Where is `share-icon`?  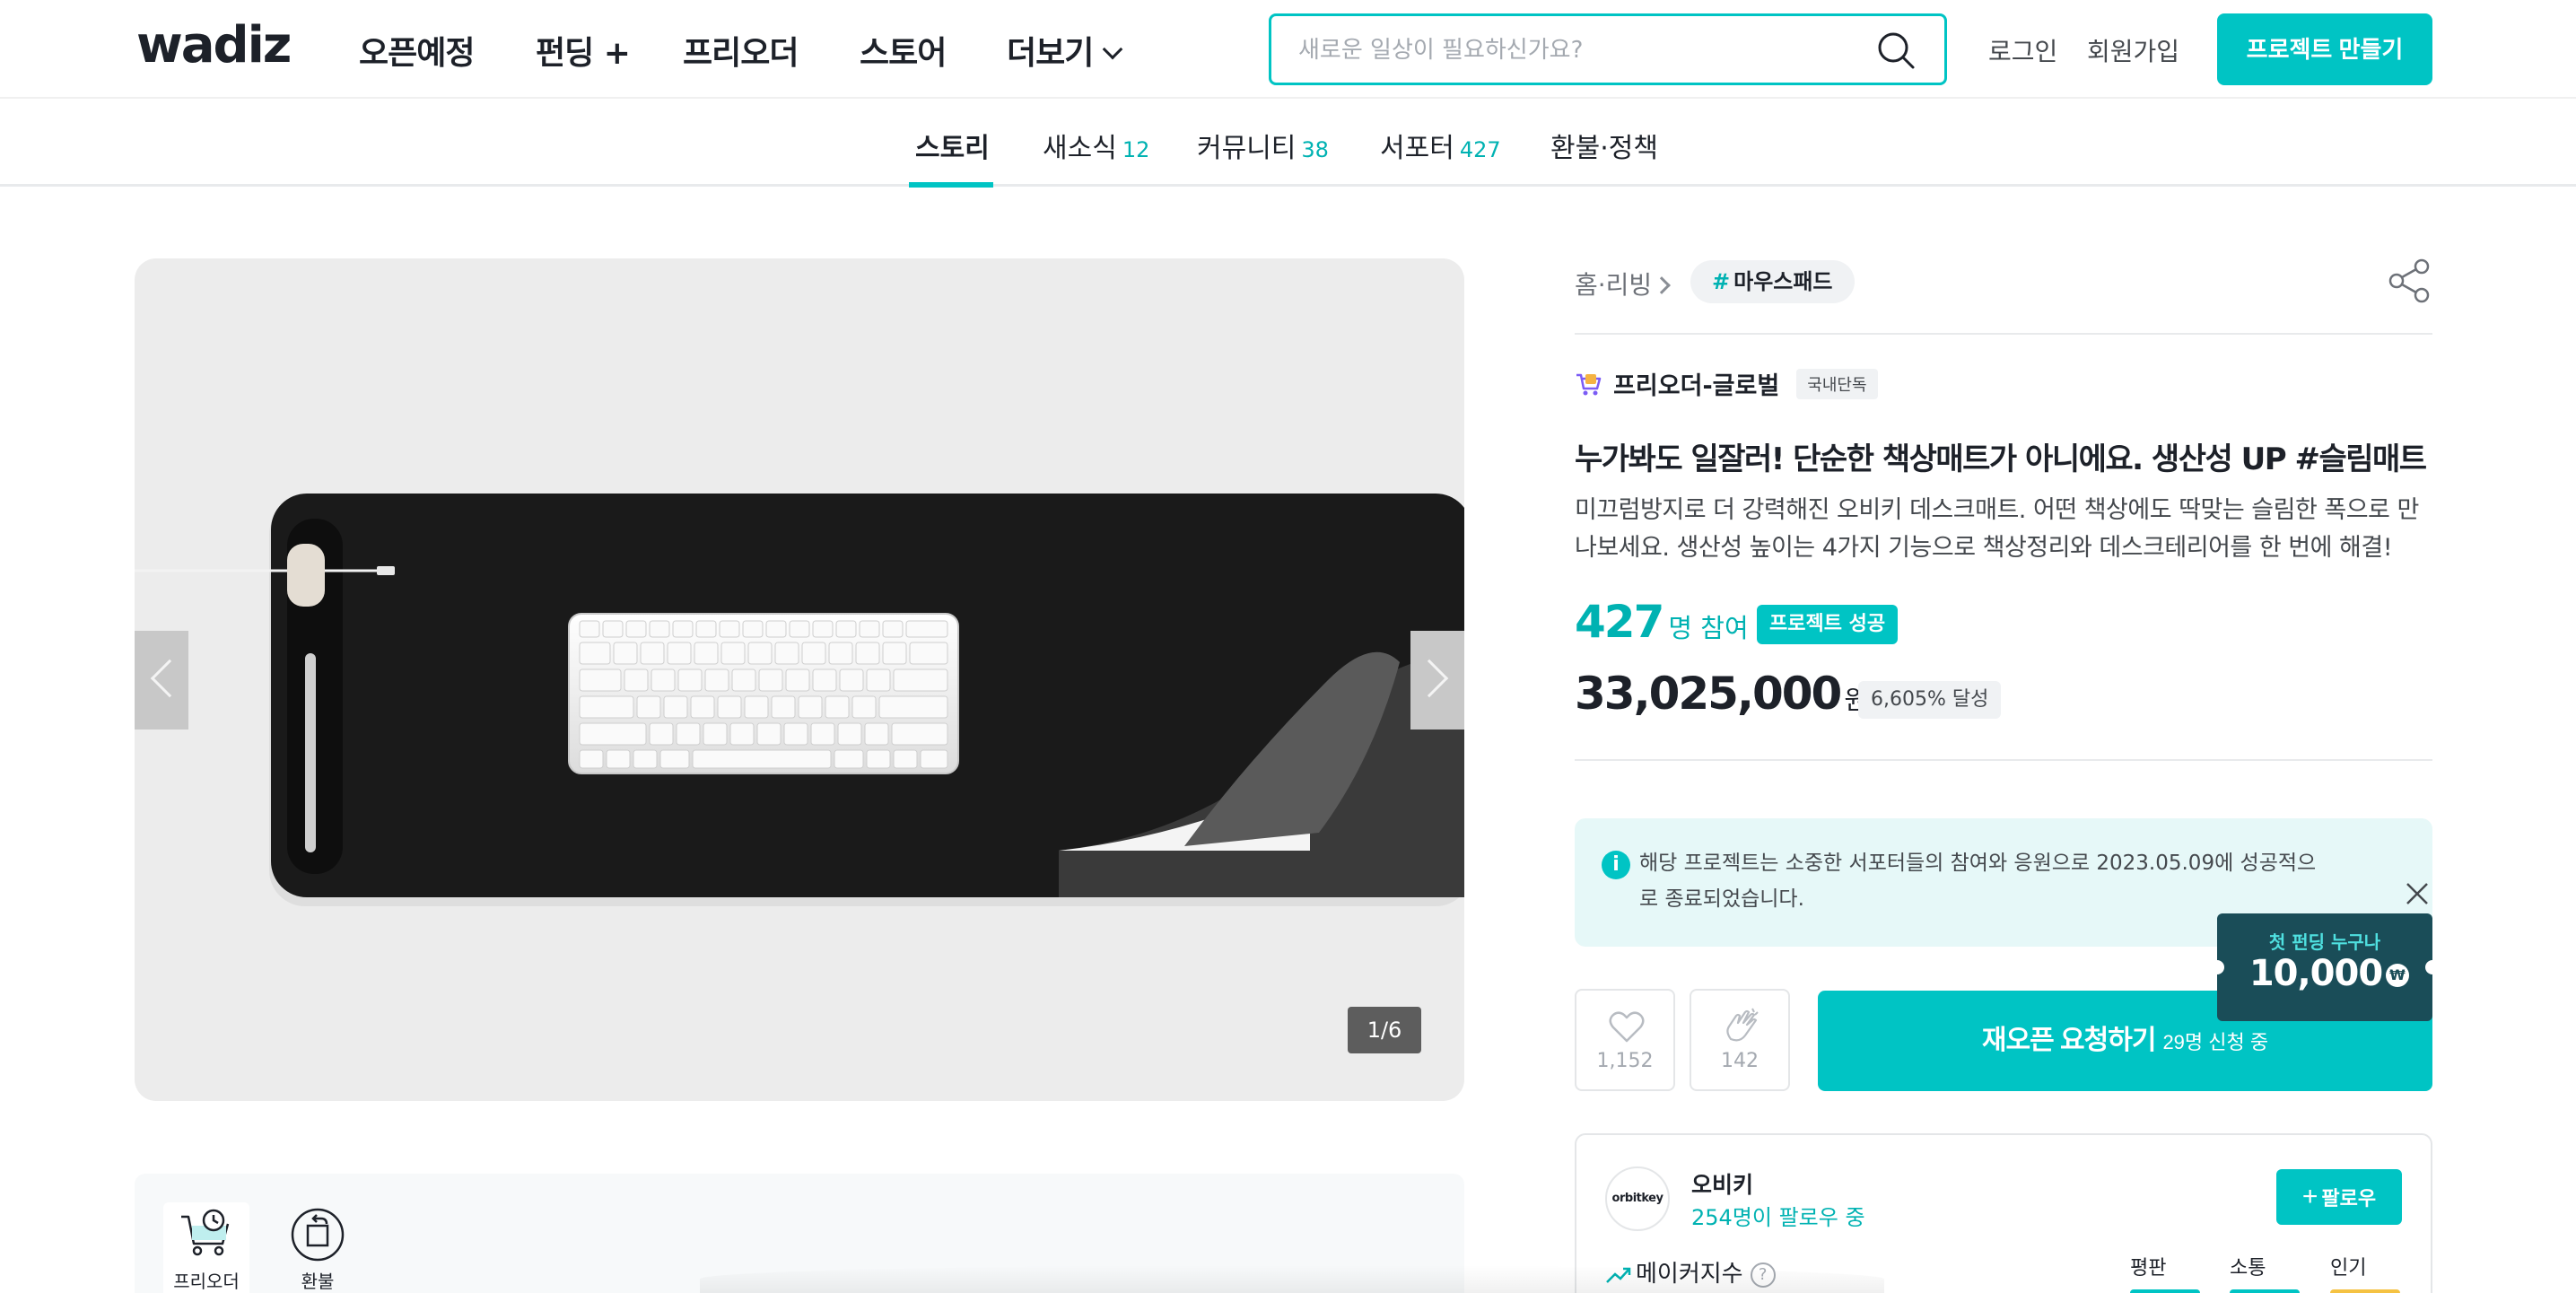 share-icon is located at coordinates (2409, 280).